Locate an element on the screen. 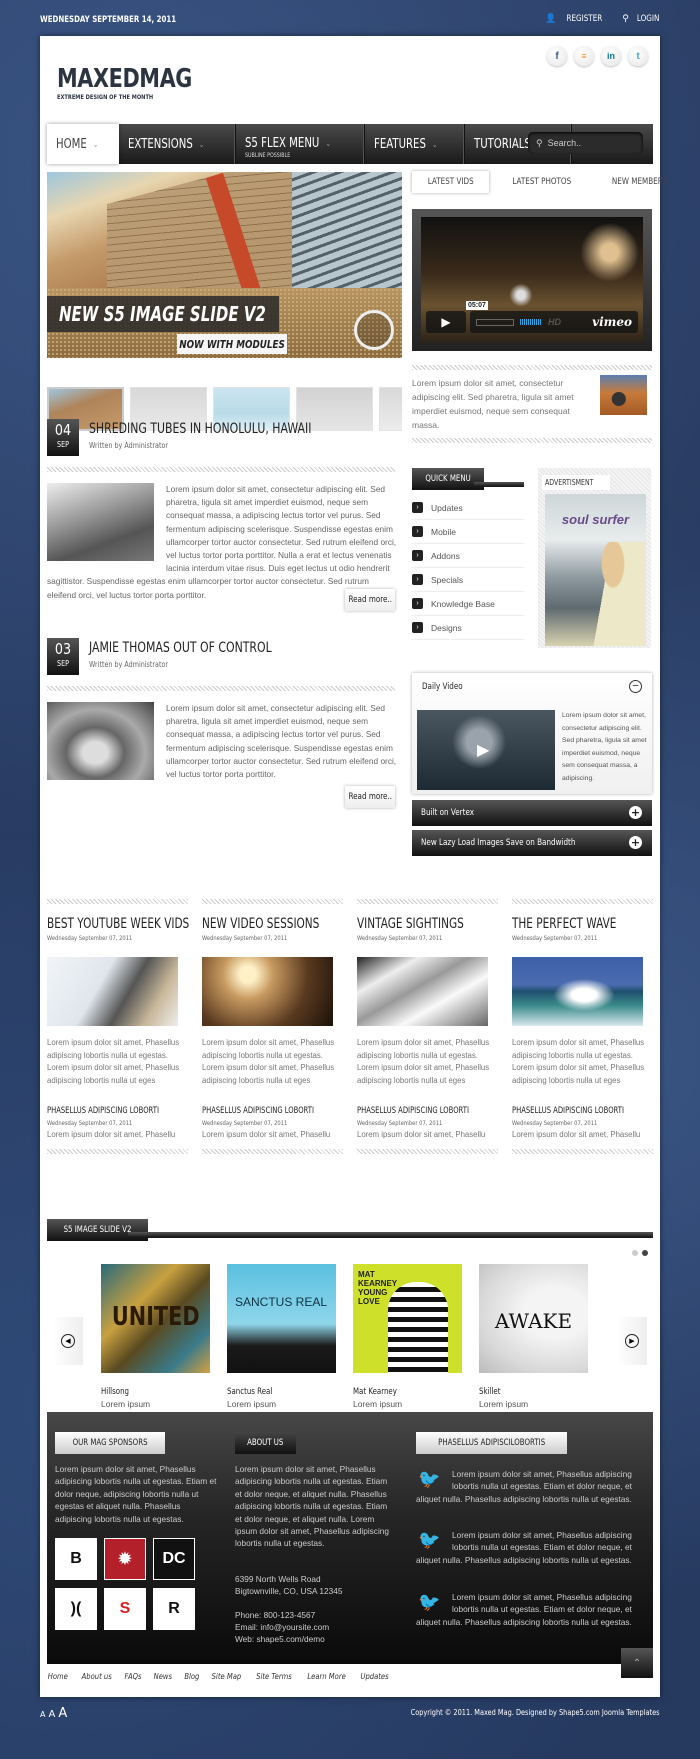 This screenshot has height=1759, width=700. advert-title: ADVERTISMENT is located at coordinates (576, 482).